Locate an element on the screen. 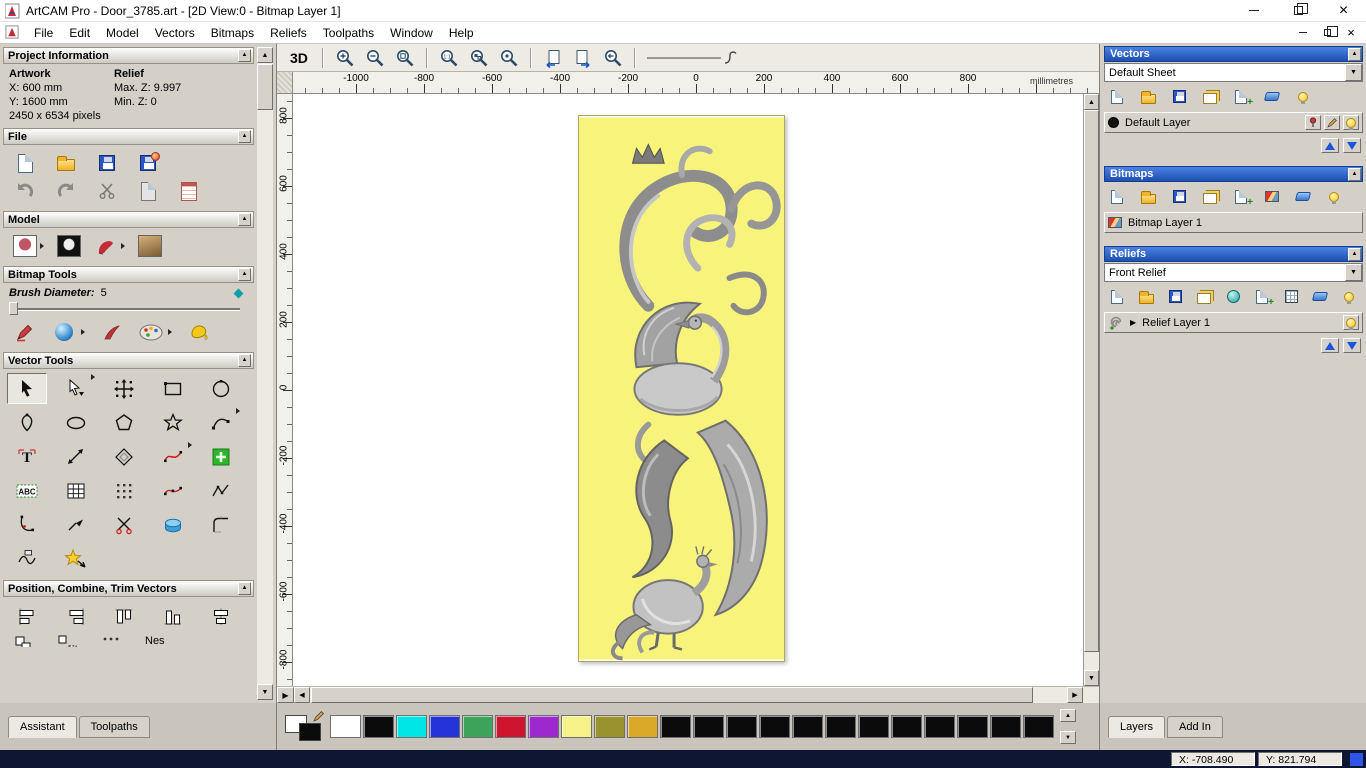 The image size is (1366, 768). fade-relief-slider is located at coordinates (693, 58).